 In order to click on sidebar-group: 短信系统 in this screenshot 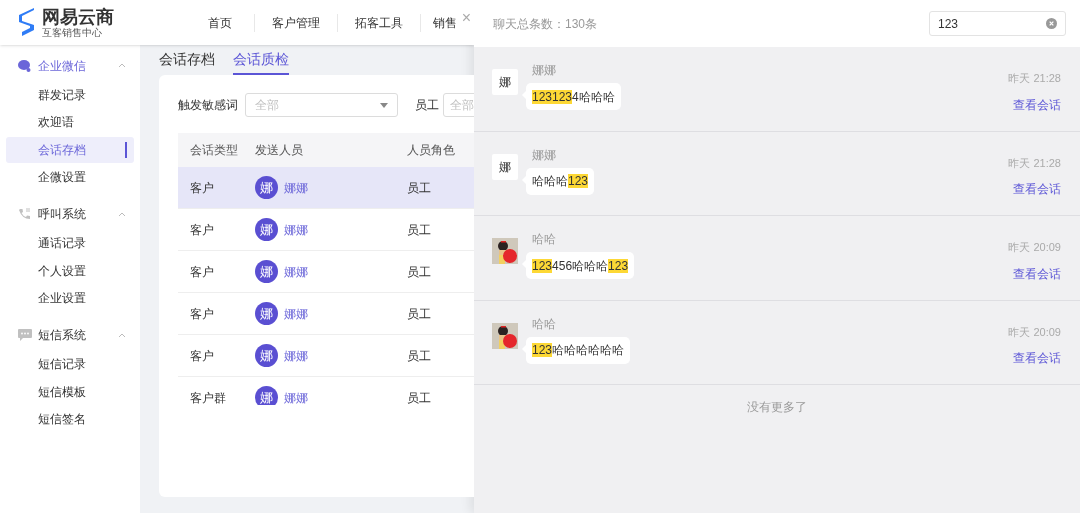, I will do `click(70, 335)`.